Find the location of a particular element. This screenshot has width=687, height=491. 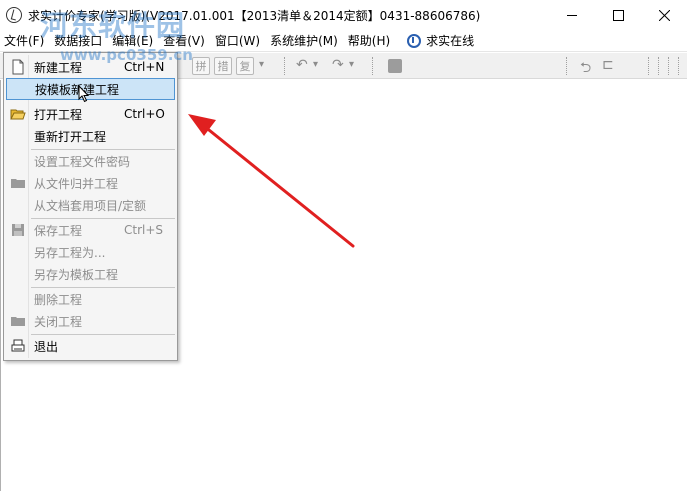

menu-item-label: 删除工程 is located at coordinates (58, 299).